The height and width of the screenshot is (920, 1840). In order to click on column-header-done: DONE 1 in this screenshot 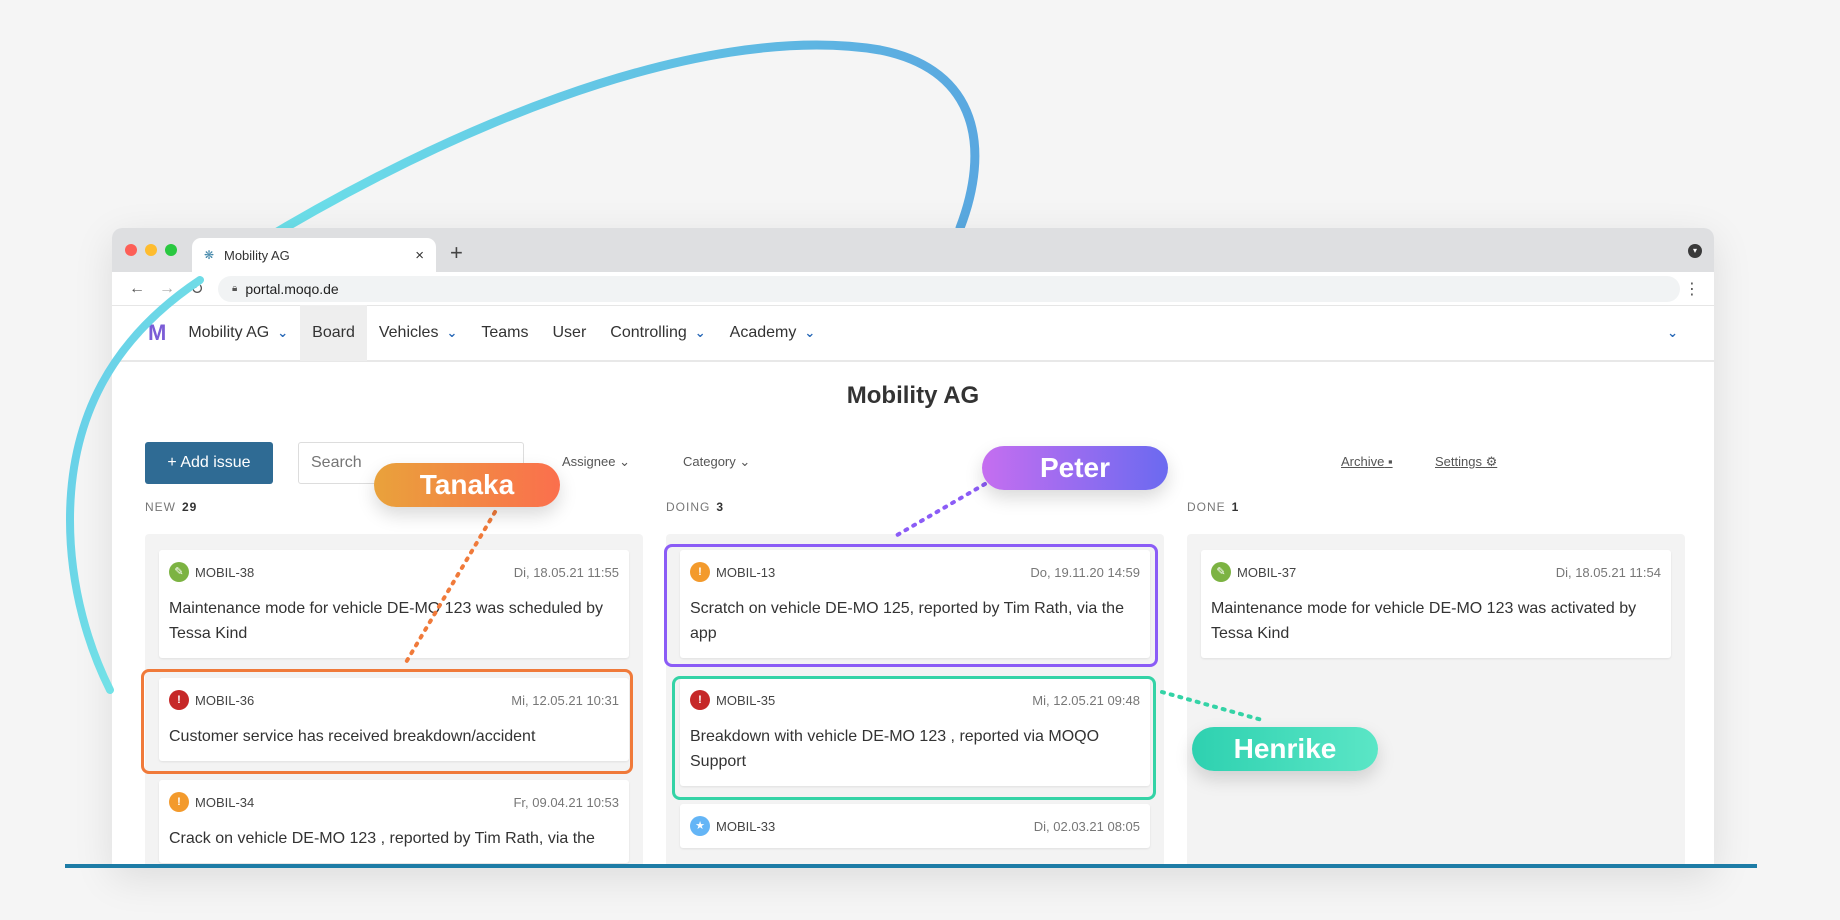, I will do `click(1213, 507)`.